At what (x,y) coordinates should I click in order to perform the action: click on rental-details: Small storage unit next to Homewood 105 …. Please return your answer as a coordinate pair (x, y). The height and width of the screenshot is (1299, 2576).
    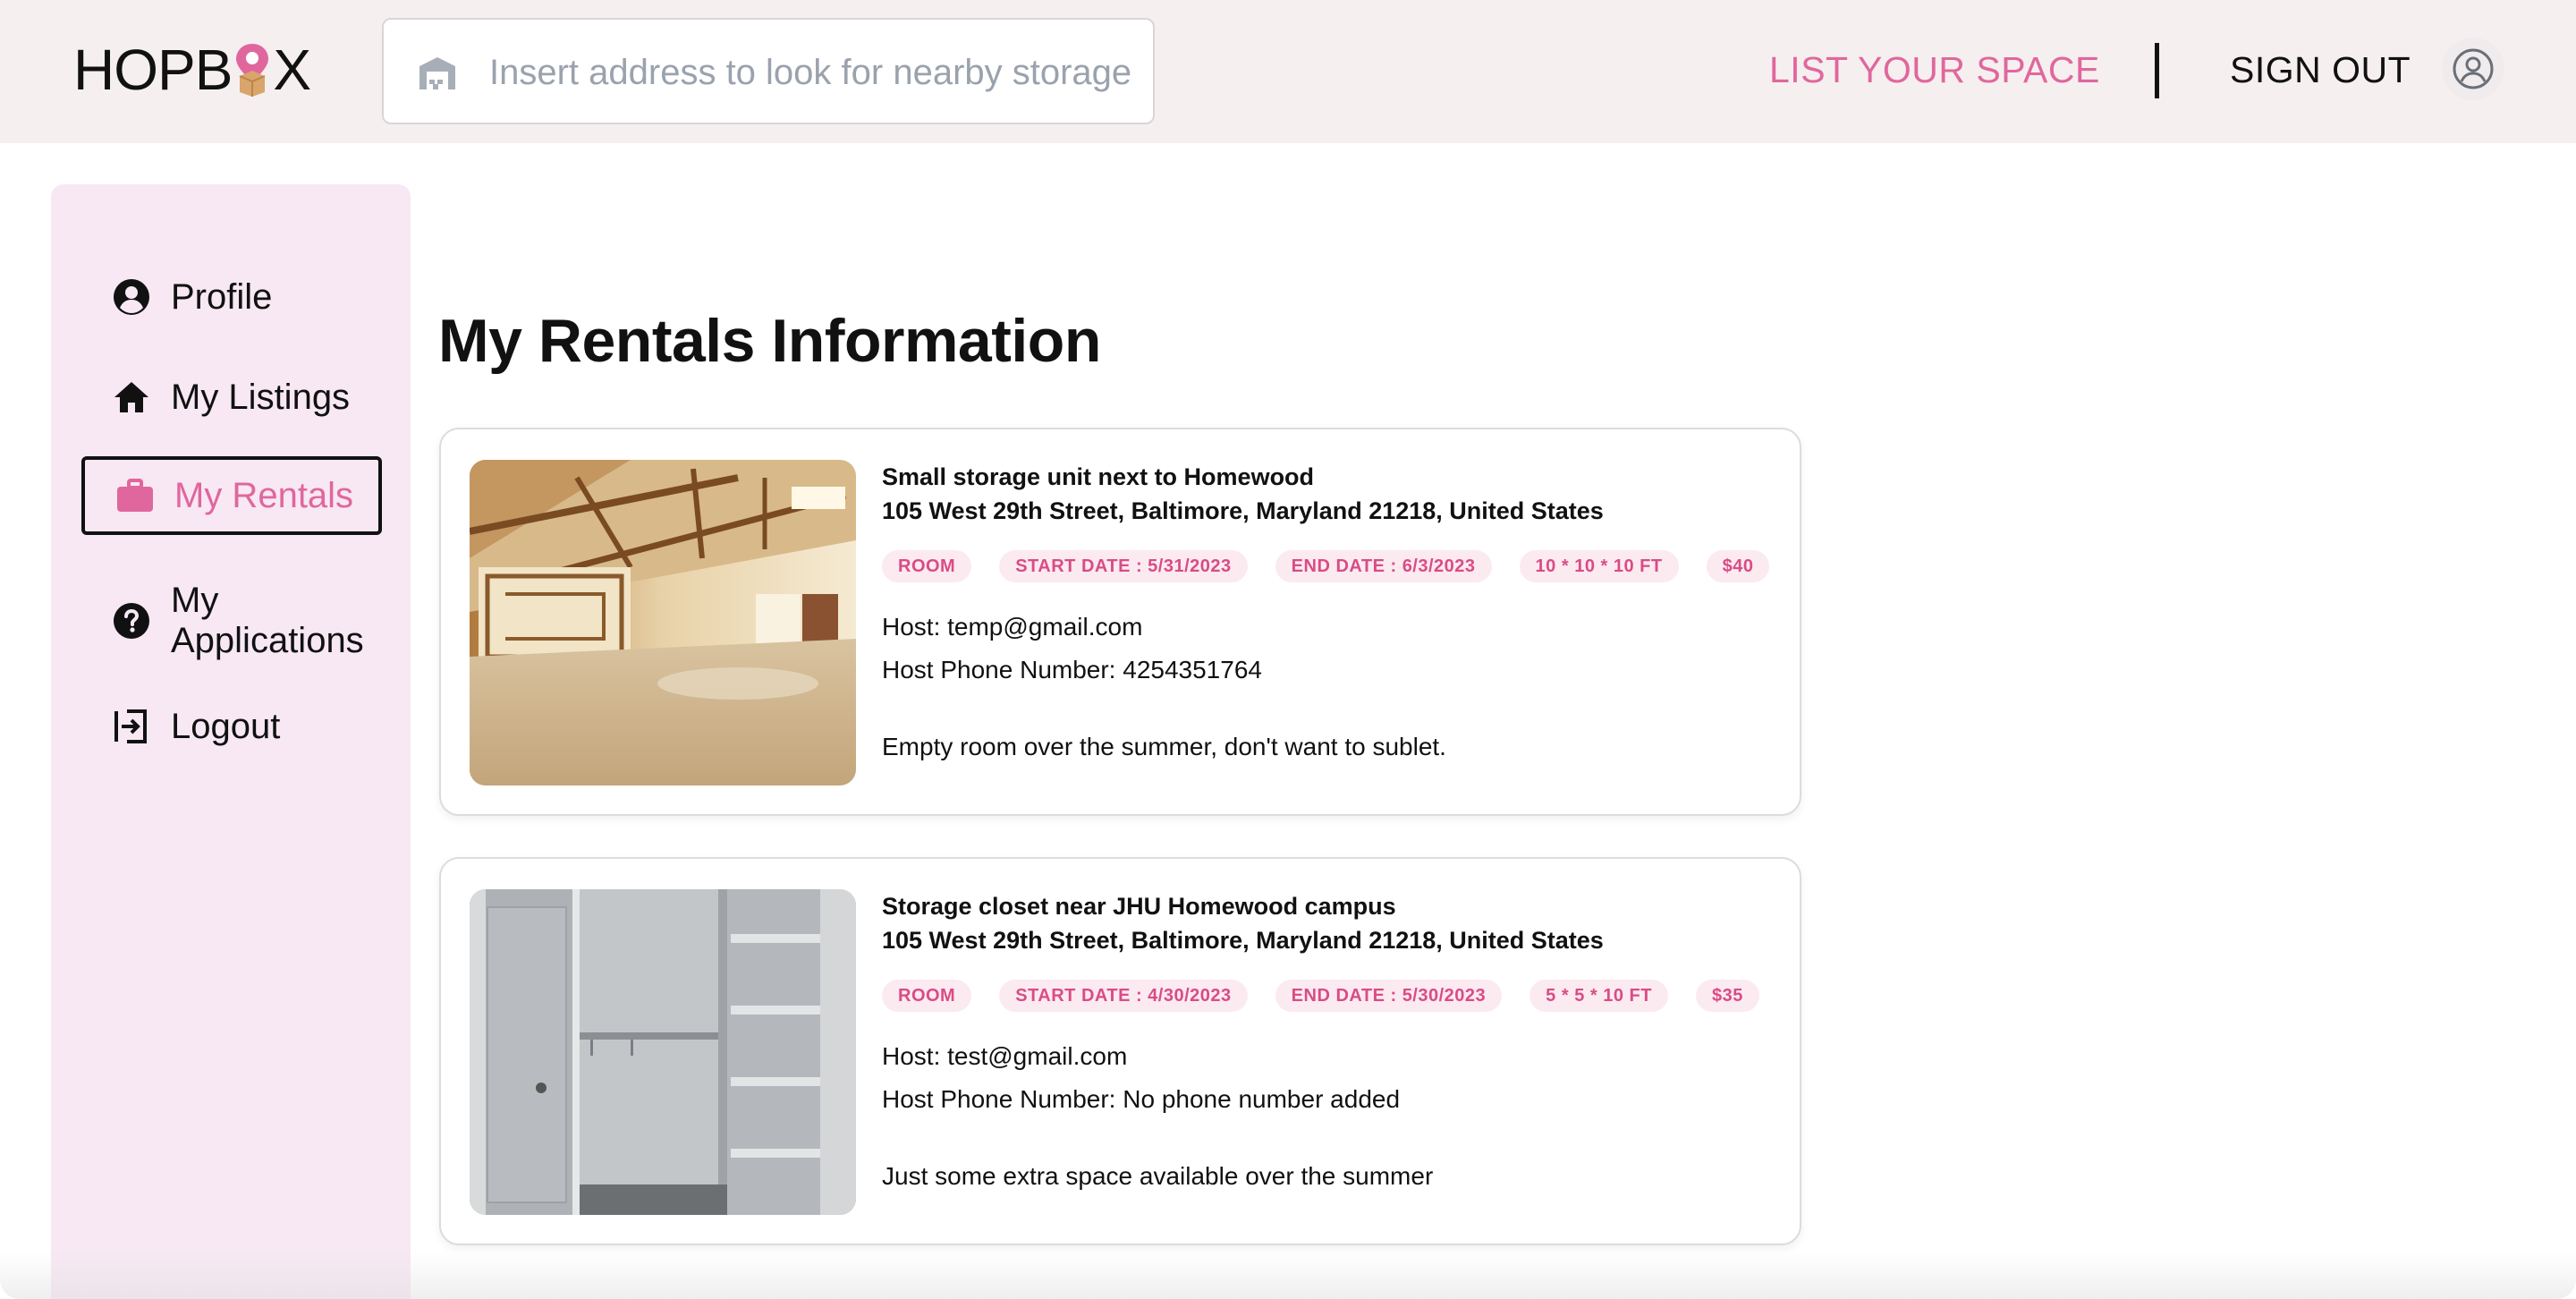
    Looking at the image, I should click on (1329, 614).